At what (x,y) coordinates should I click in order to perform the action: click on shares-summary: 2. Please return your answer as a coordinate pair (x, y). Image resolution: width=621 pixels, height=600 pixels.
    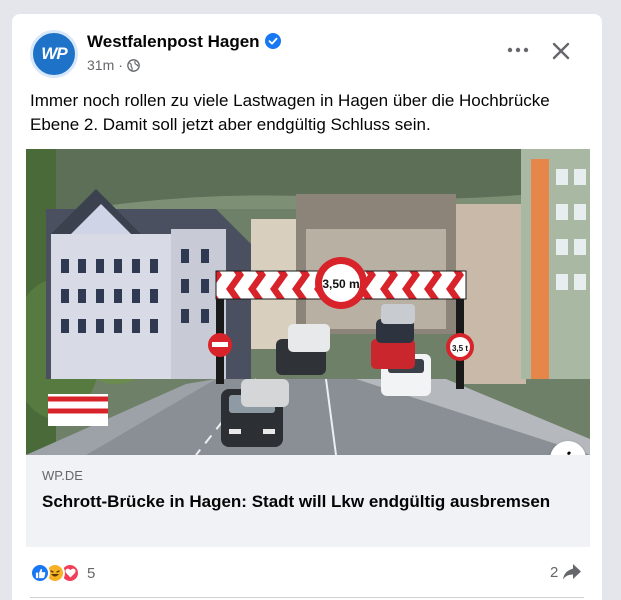
    Looking at the image, I should click on (566, 572).